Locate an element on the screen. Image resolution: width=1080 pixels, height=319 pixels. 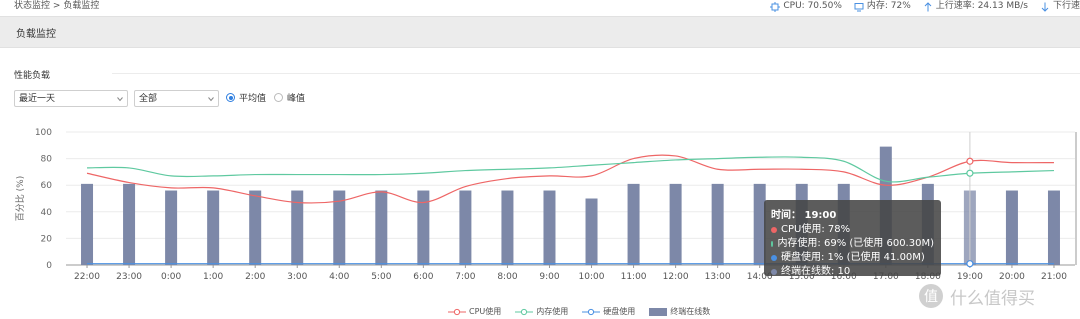
x-tick-label: 8:00 is located at coordinates (507, 277).